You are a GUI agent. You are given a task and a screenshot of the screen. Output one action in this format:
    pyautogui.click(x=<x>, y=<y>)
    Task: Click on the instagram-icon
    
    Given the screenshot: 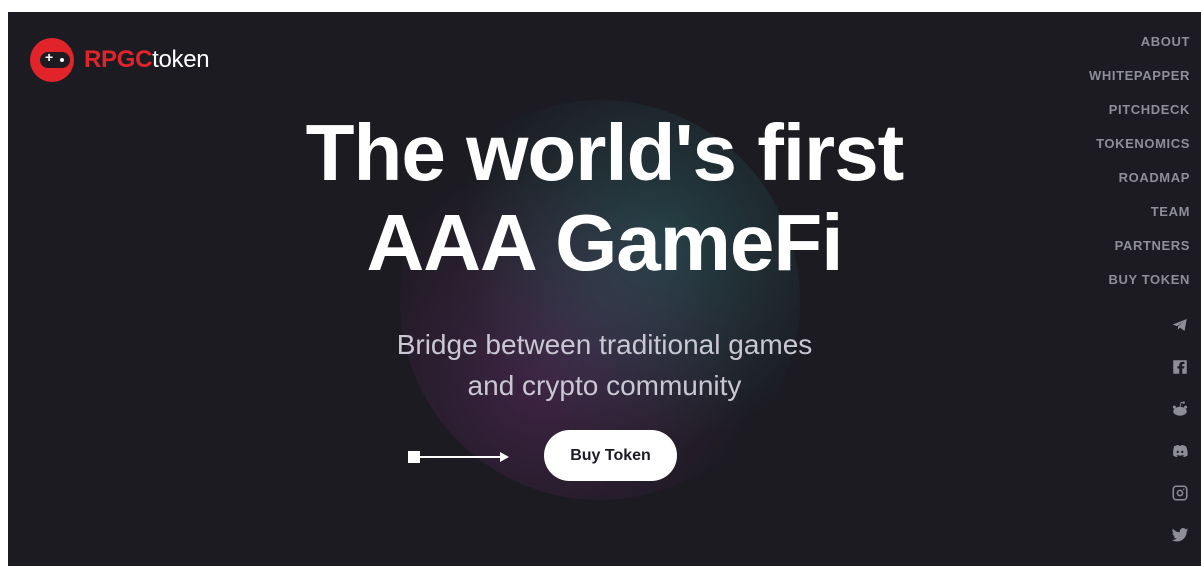 What is the action you would take?
    pyautogui.click(x=1180, y=493)
    